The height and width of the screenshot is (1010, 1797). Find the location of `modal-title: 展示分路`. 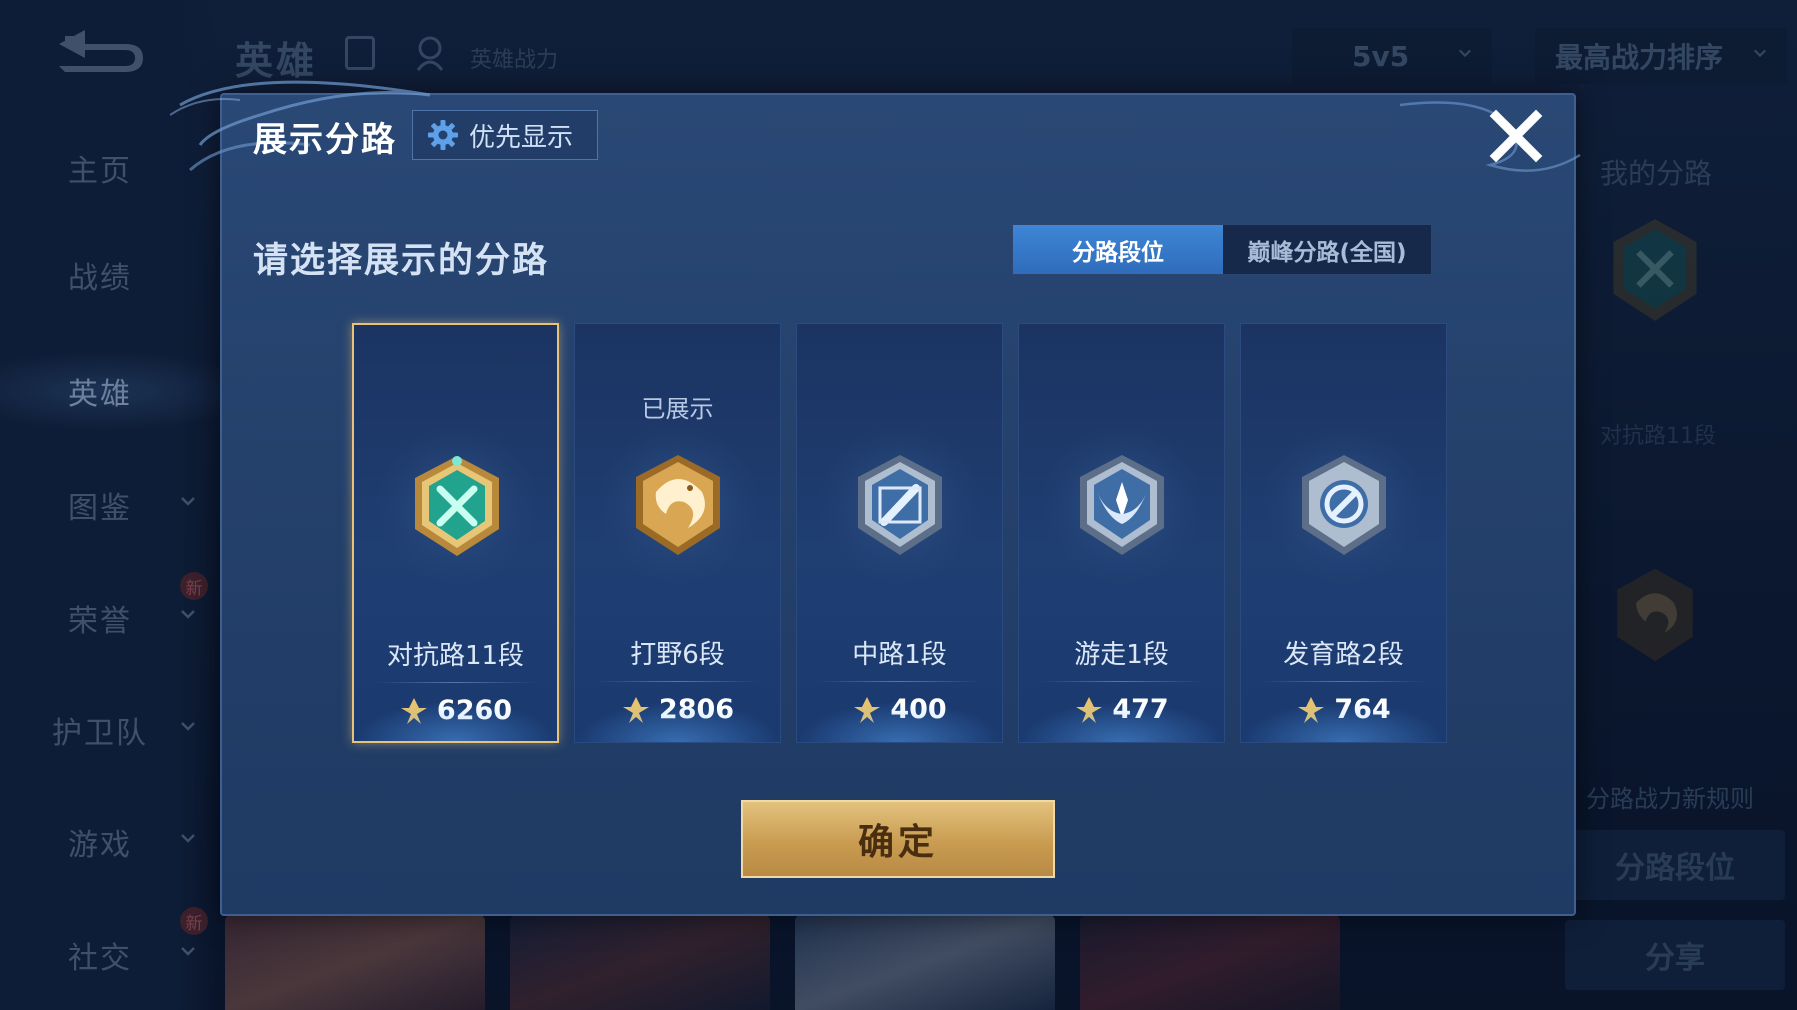

modal-title: 展示分路 is located at coordinates (325, 140).